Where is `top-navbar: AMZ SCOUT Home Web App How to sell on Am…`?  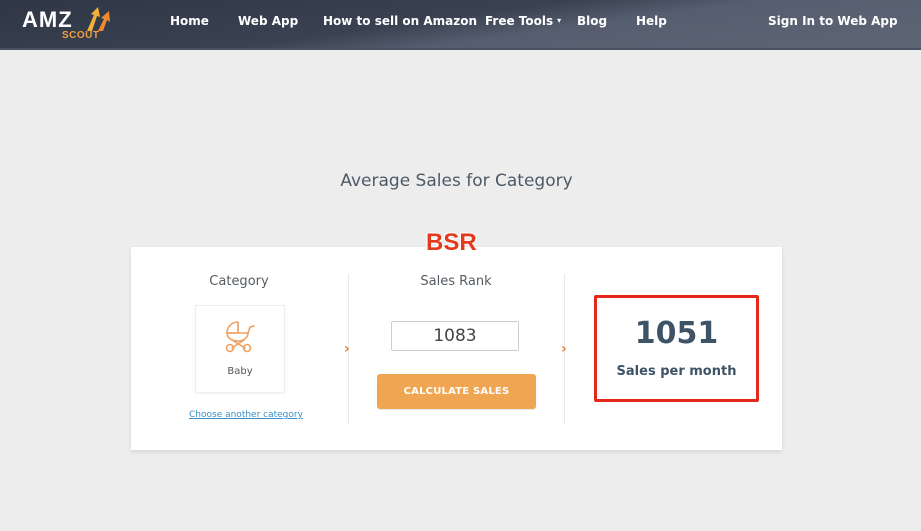 top-navbar: AMZ SCOUT Home Web App How to sell on Am… is located at coordinates (460, 25).